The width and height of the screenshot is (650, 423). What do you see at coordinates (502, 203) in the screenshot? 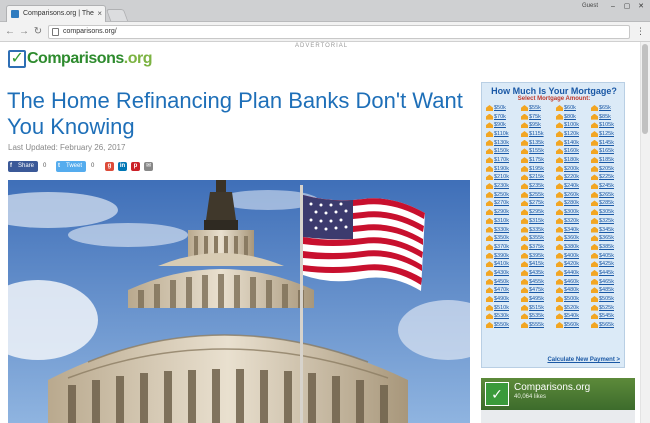
I see `mortgage-amount-link: $270k` at bounding box center [502, 203].